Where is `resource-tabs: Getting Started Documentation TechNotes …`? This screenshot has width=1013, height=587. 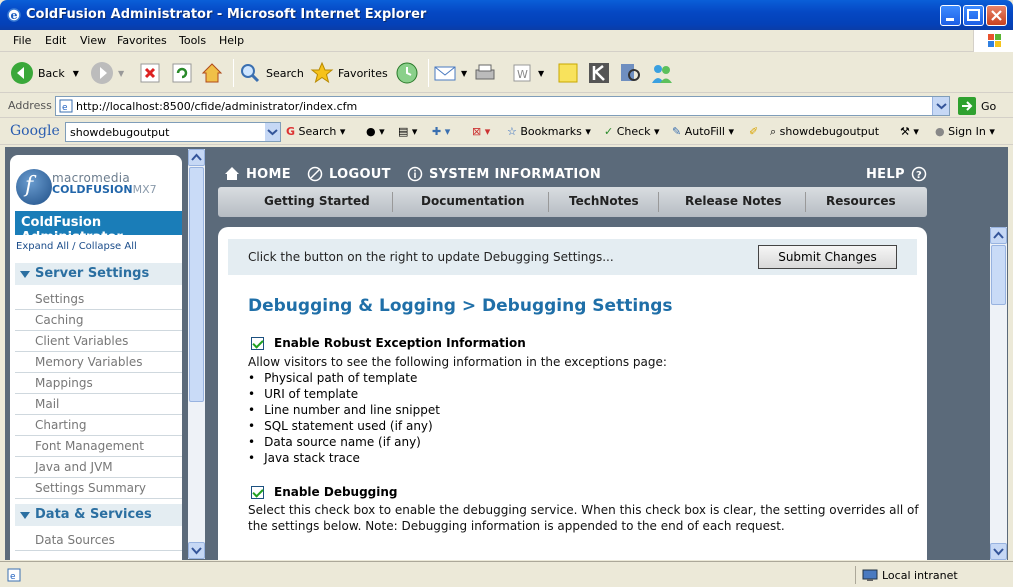
resource-tabs: Getting Started Documentation TechNotes … is located at coordinates (572, 202).